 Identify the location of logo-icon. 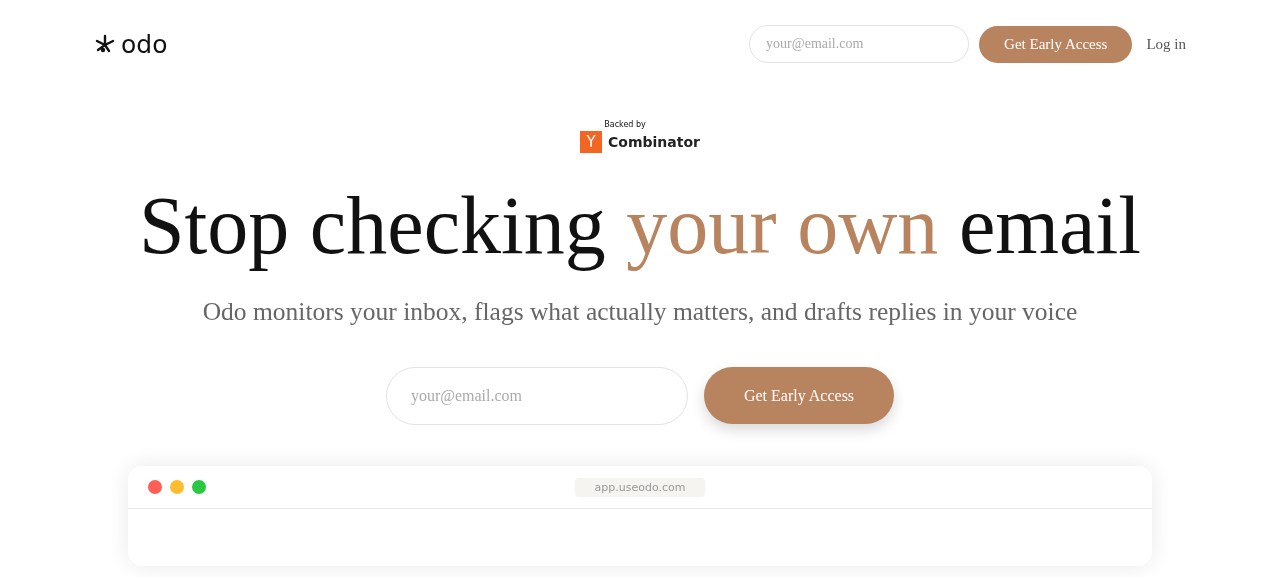
(105, 44).